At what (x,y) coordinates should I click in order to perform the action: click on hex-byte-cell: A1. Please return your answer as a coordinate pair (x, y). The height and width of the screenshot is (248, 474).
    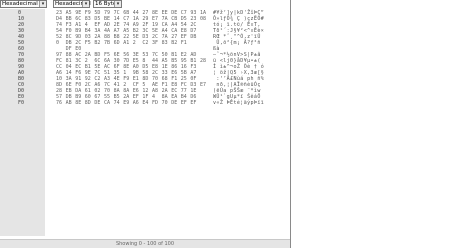
    Looking at the image, I should click on (126, 43).